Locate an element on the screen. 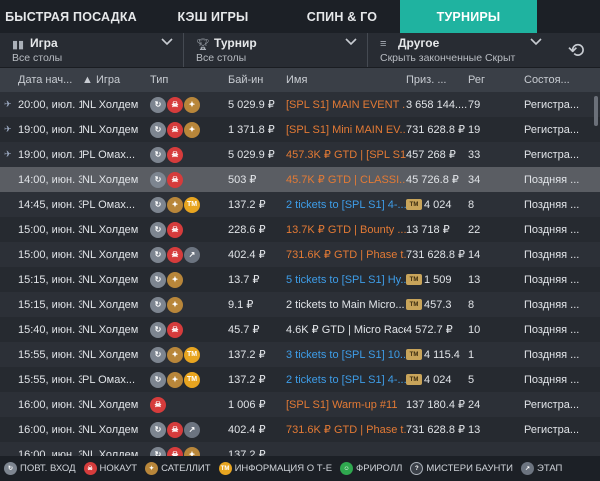  row-date: 14:45, июн. 30 is located at coordinates (50, 204).